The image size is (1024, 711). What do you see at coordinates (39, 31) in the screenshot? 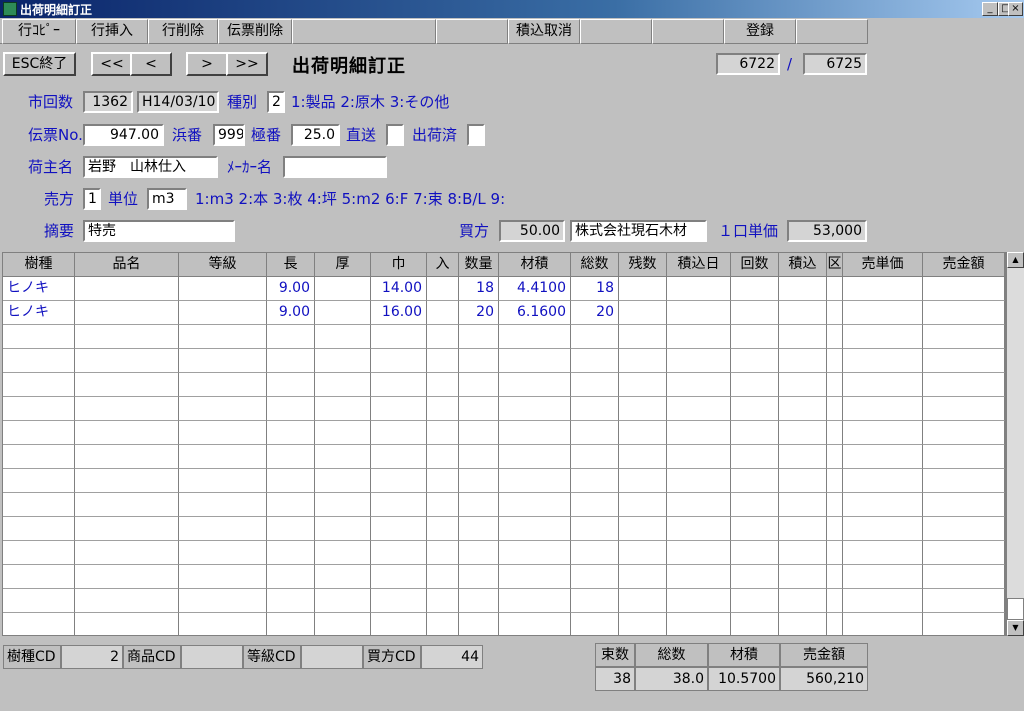
I see `menu-copy-row: 行ｺﾋﾟｰ` at bounding box center [39, 31].